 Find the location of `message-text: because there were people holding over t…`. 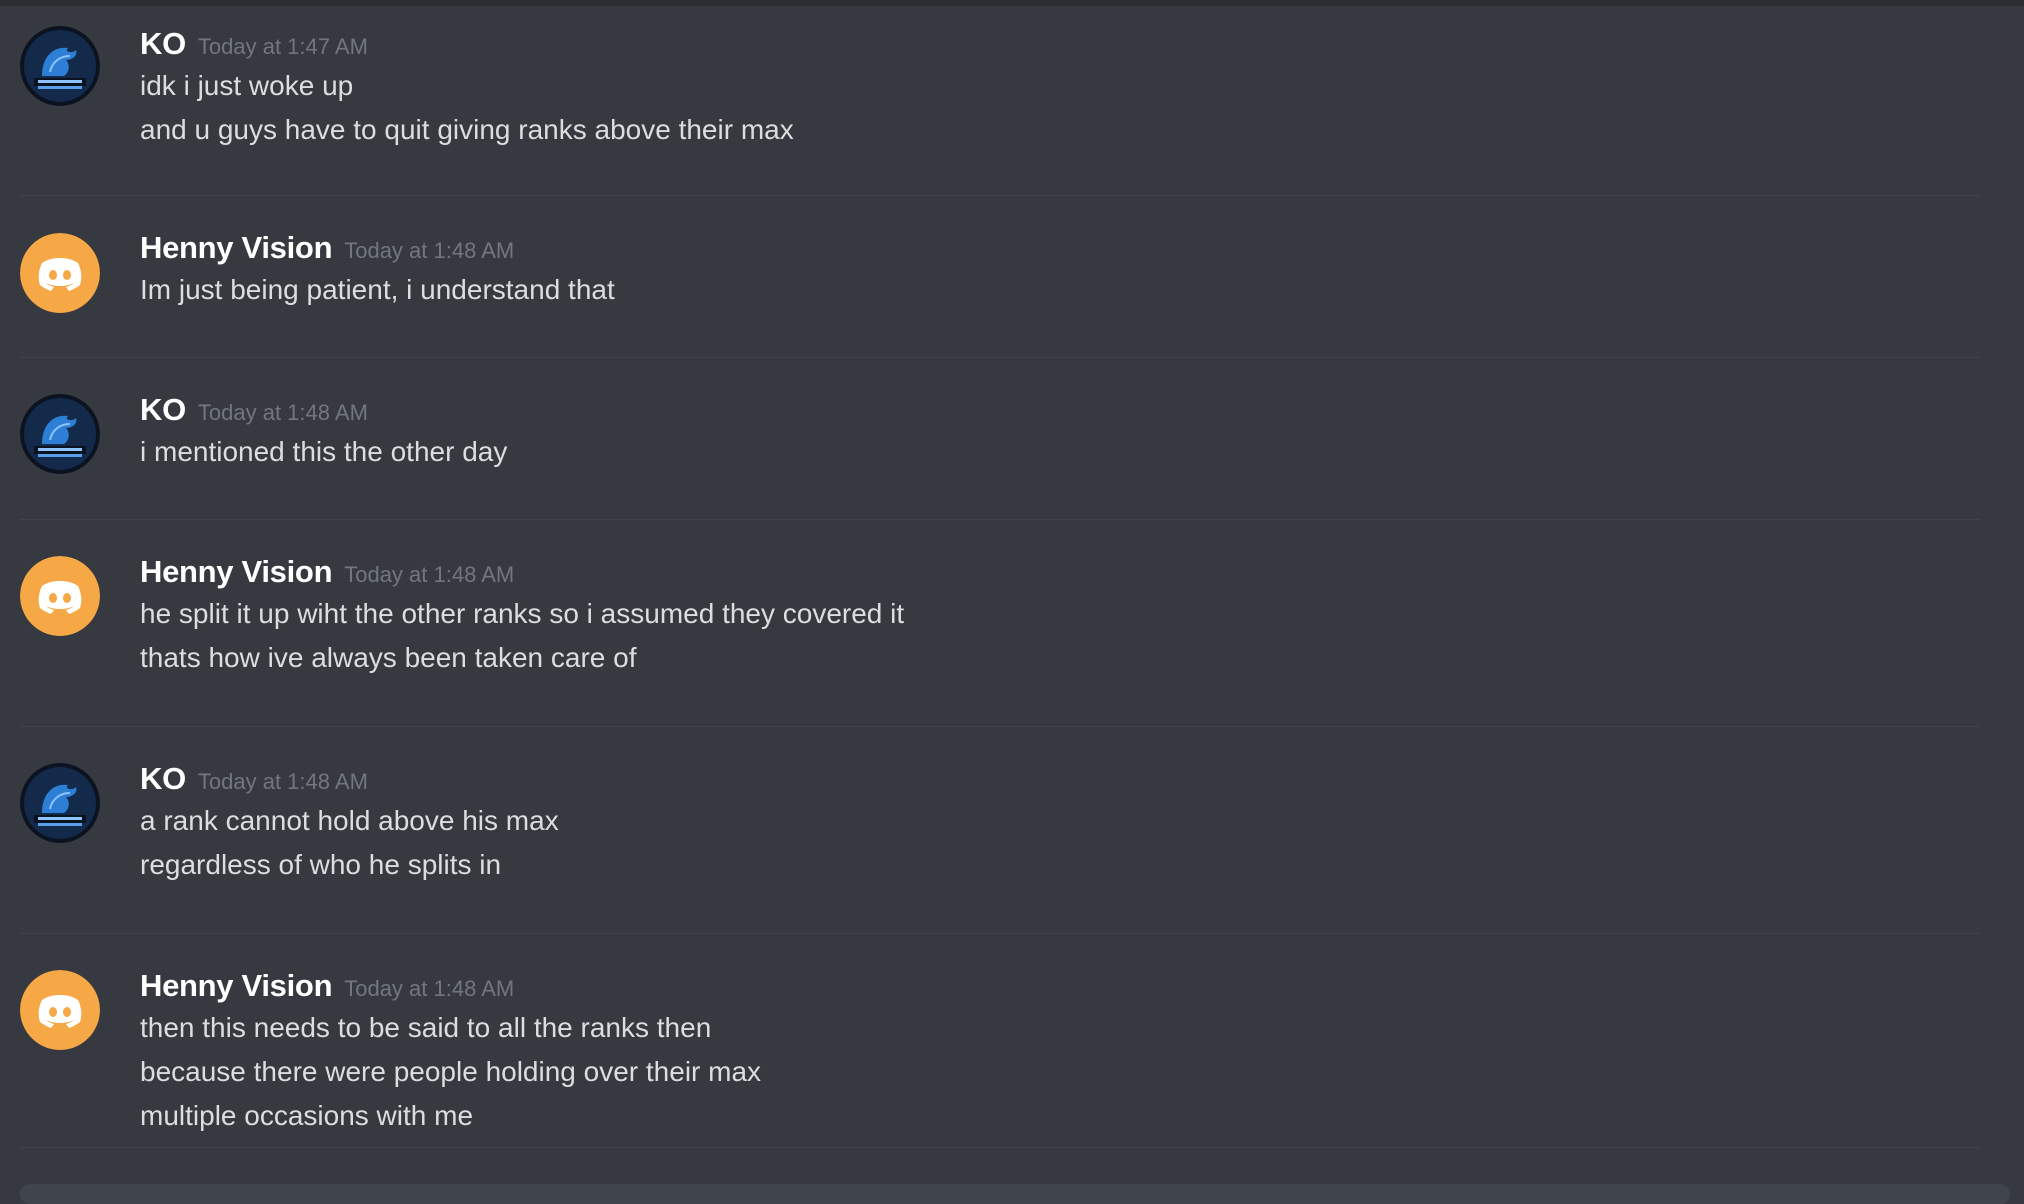

message-text: because there were people holding over t… is located at coordinates (451, 1071).